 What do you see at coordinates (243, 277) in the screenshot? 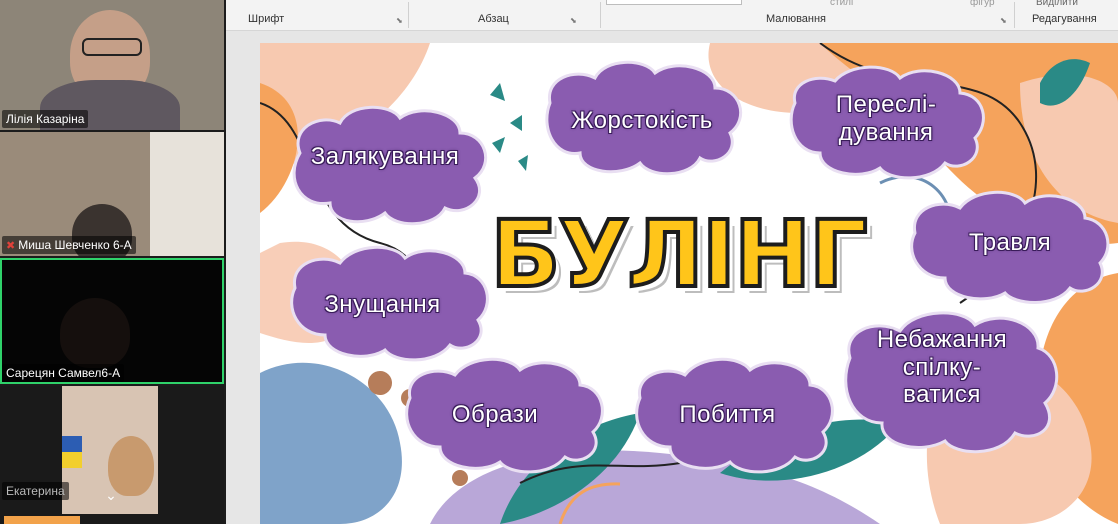
I see `canvas-gutter` at bounding box center [243, 277].